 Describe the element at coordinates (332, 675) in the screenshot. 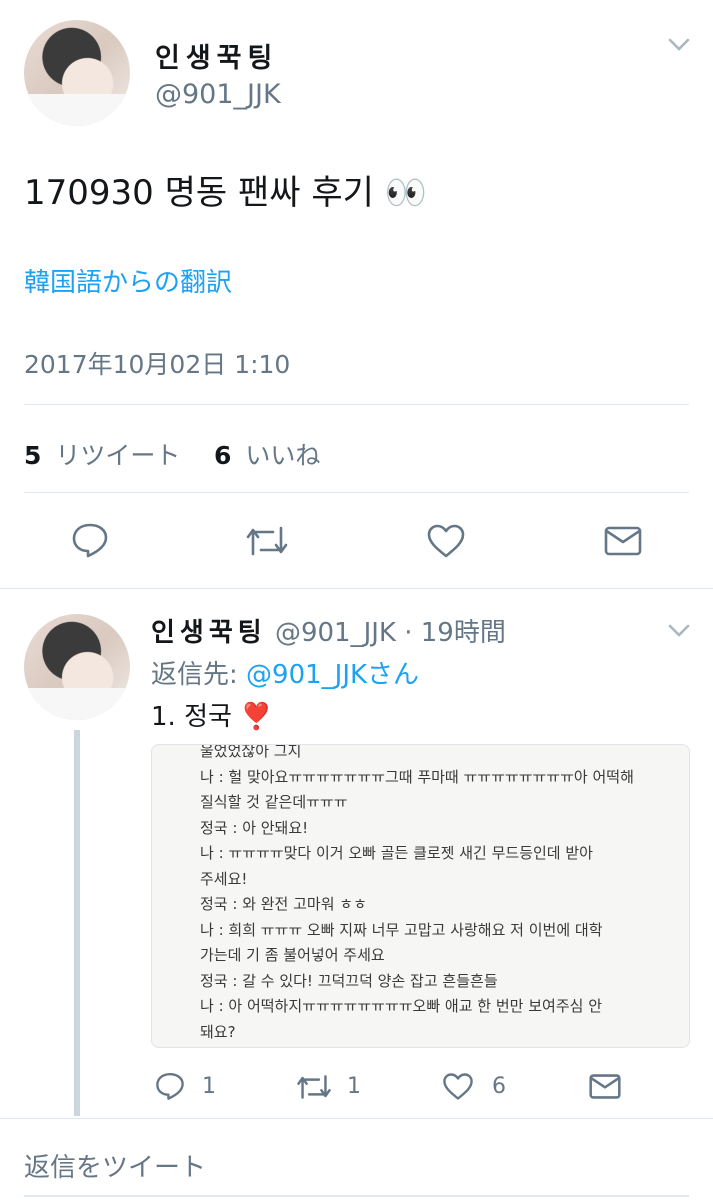

I see `reply-to-handle: @901_JJKさん` at that location.